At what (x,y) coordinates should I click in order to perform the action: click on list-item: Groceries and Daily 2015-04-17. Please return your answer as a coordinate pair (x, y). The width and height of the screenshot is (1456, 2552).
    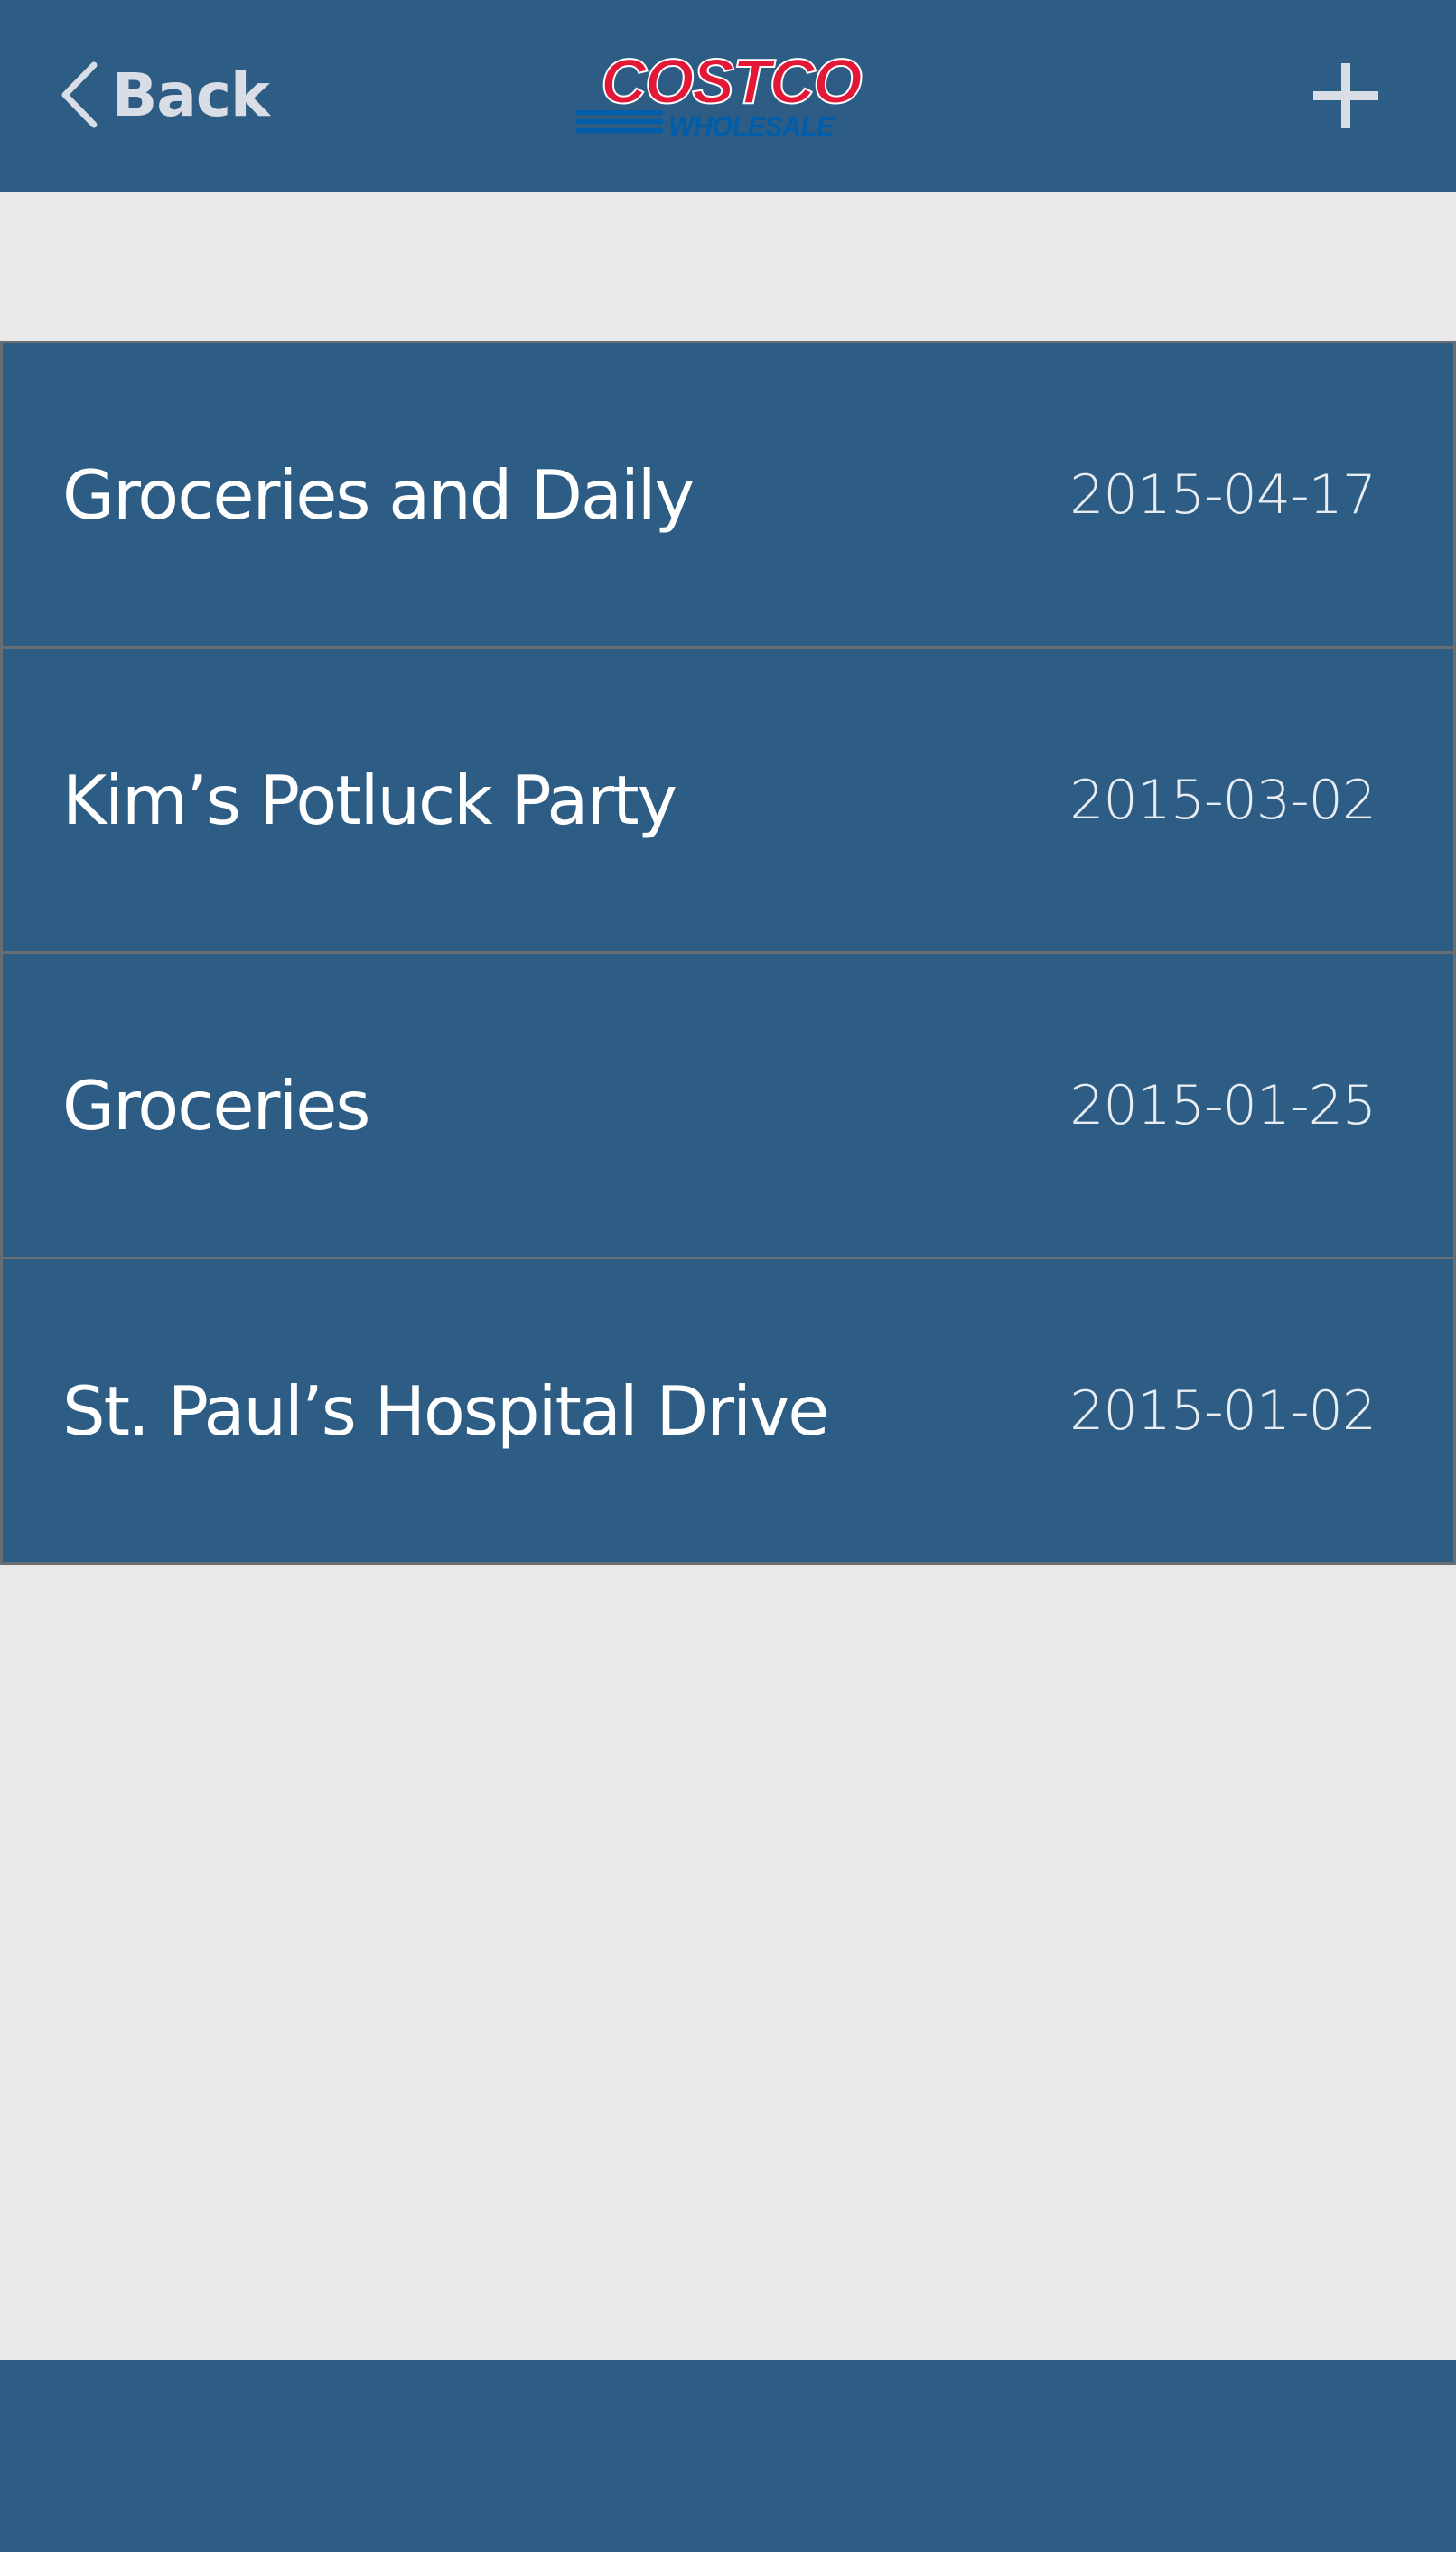
    Looking at the image, I should click on (728, 496).